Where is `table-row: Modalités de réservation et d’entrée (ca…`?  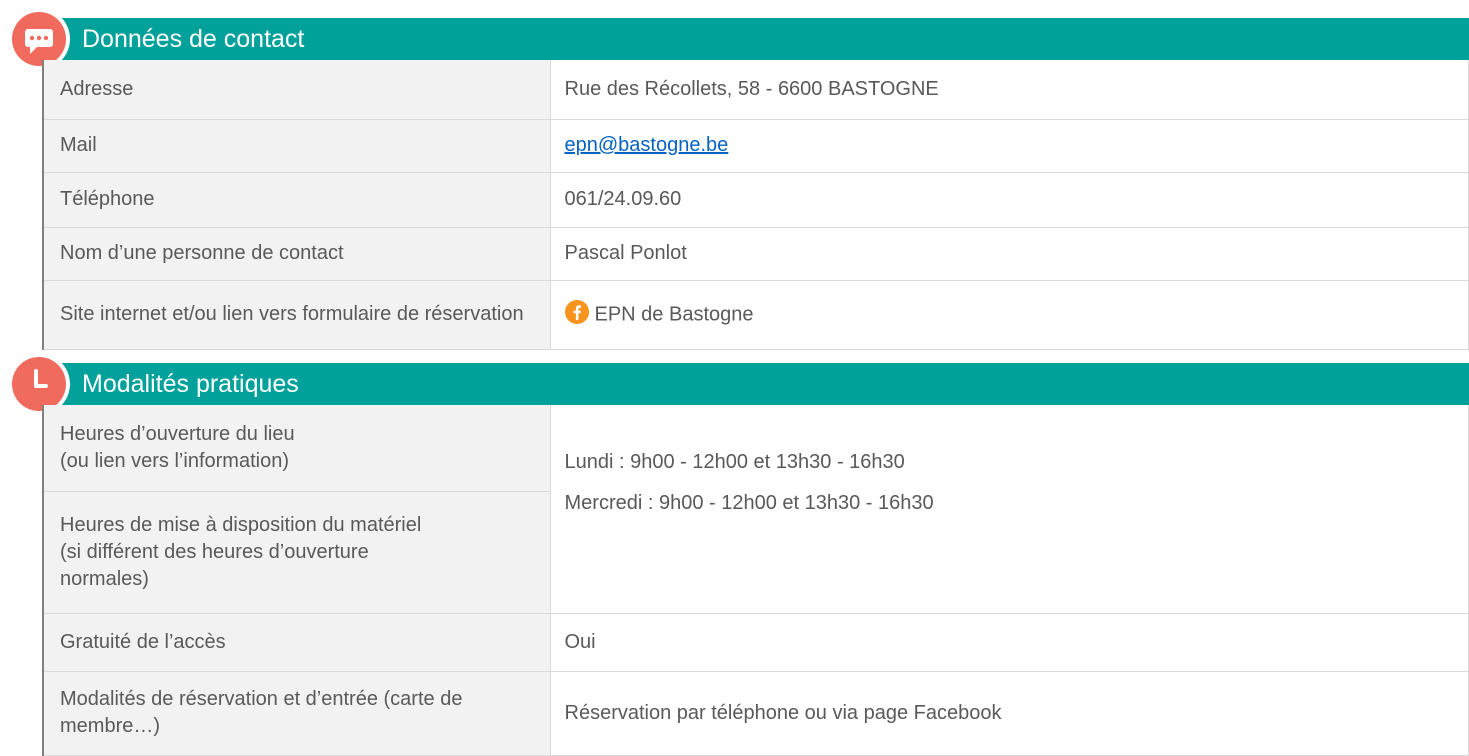 table-row: Modalités de réservation et d’entrée (ca… is located at coordinates (755, 713).